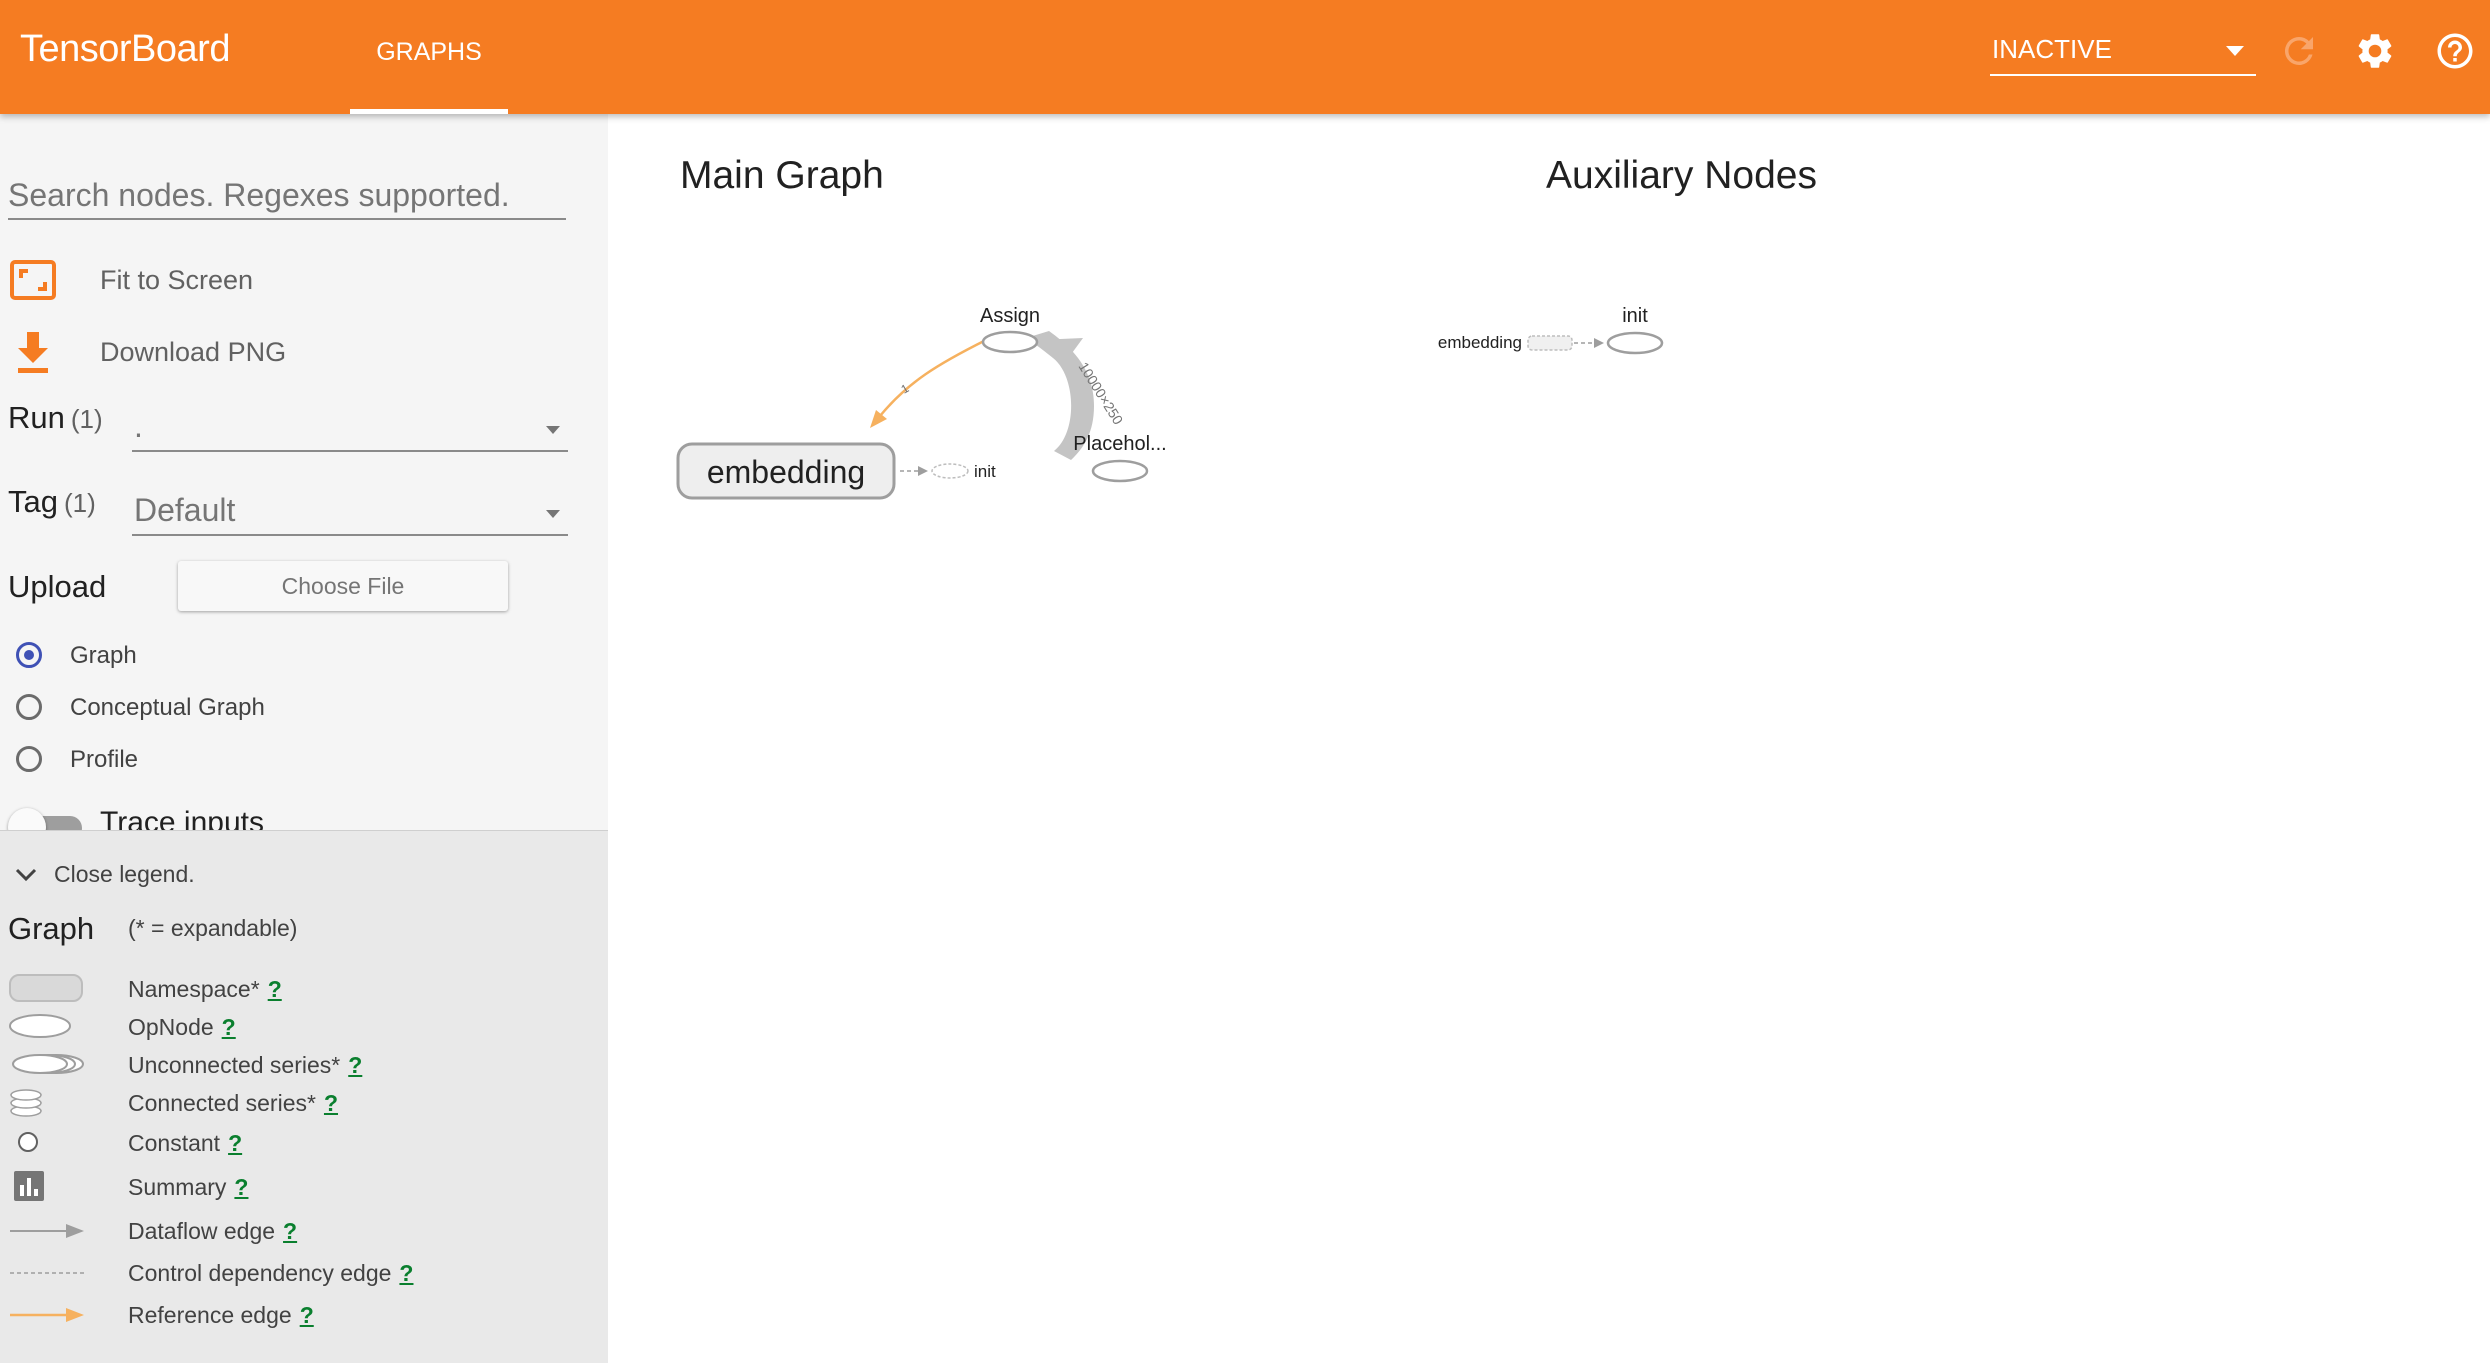 The image size is (2490, 1363). What do you see at coordinates (923, 471) in the screenshot?
I see `control-edge-arrowhead` at bounding box center [923, 471].